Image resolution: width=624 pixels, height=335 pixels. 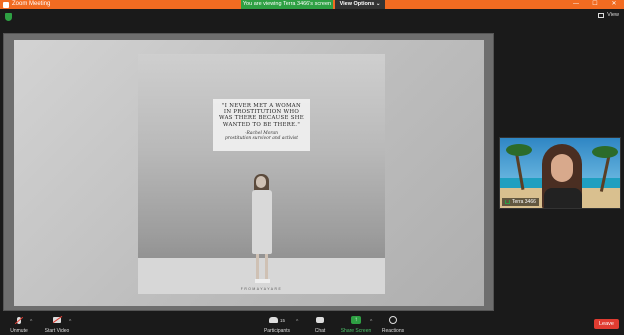 I want to click on shield-icon, so click(x=8, y=17).